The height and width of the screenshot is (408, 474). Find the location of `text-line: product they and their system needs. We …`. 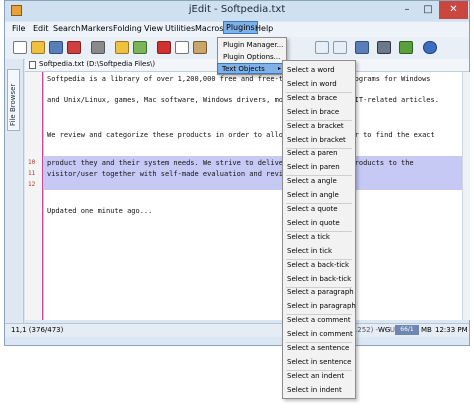

text-line: product they and their system needs. We … is located at coordinates (230, 163).